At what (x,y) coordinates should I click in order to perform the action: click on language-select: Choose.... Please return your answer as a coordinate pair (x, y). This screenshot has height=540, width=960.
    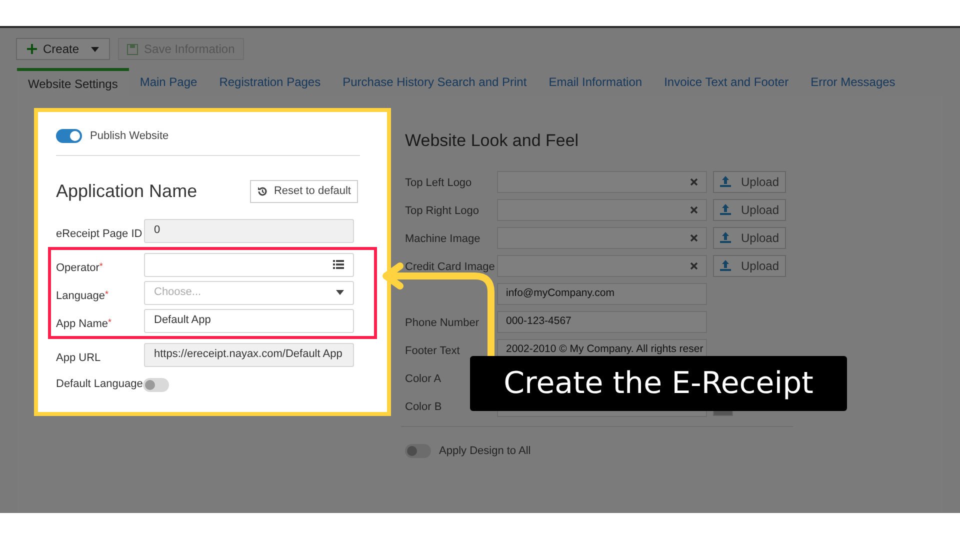
    Looking at the image, I should click on (249, 292).